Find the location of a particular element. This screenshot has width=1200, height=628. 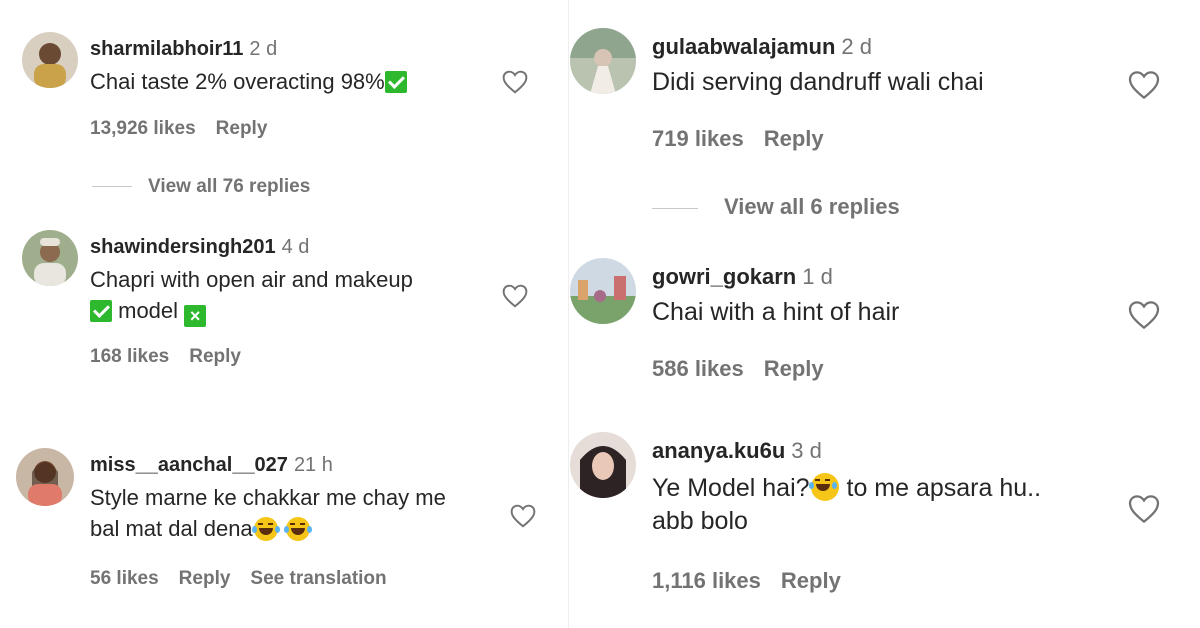

username: gulaabwalajamun is located at coordinates (743, 46).